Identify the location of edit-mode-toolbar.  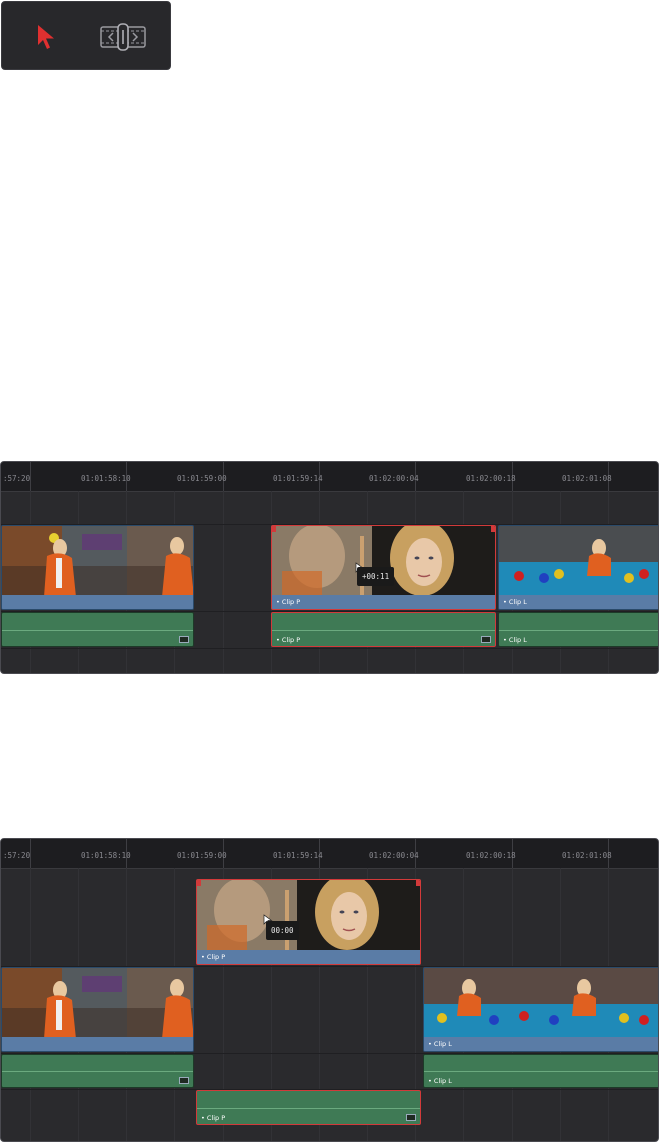
(86, 35).